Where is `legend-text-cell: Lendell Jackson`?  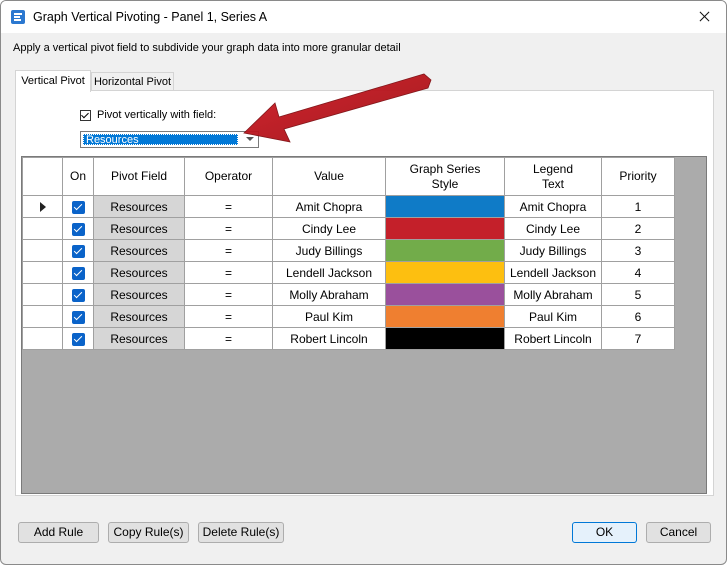 legend-text-cell: Lendell Jackson is located at coordinates (553, 272).